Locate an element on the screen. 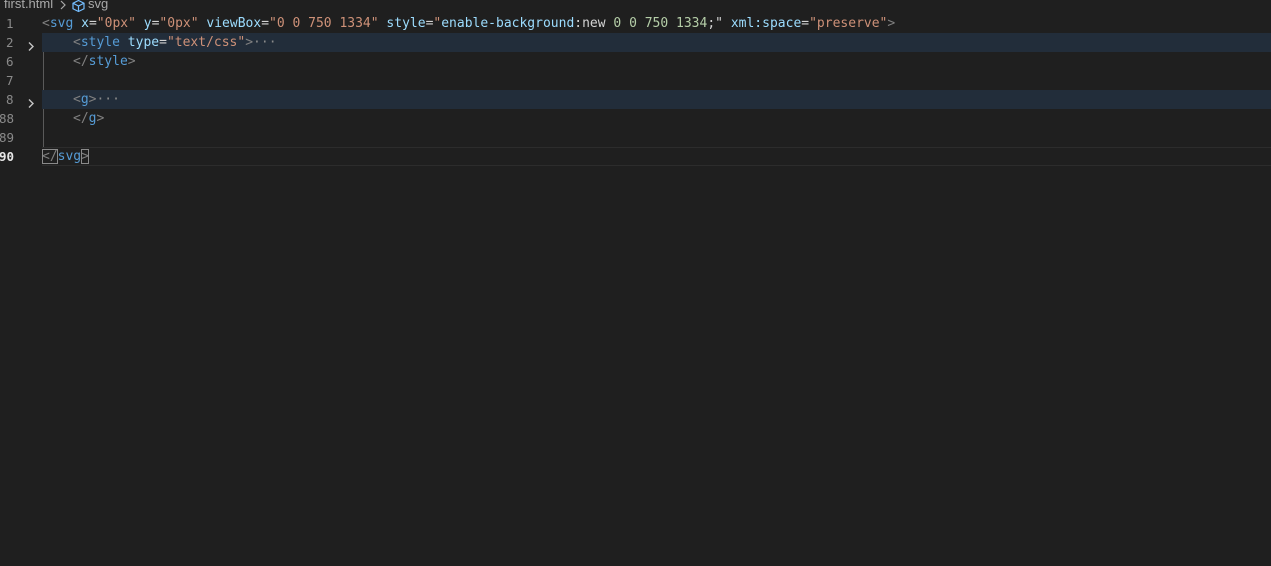  line-number: 7 is located at coordinates (10, 80).